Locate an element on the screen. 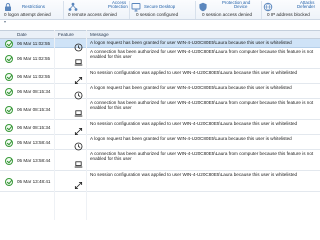  toolbar-attacks-defender: Attacks Defender 0 IP address blocked is located at coordinates (291, 10).